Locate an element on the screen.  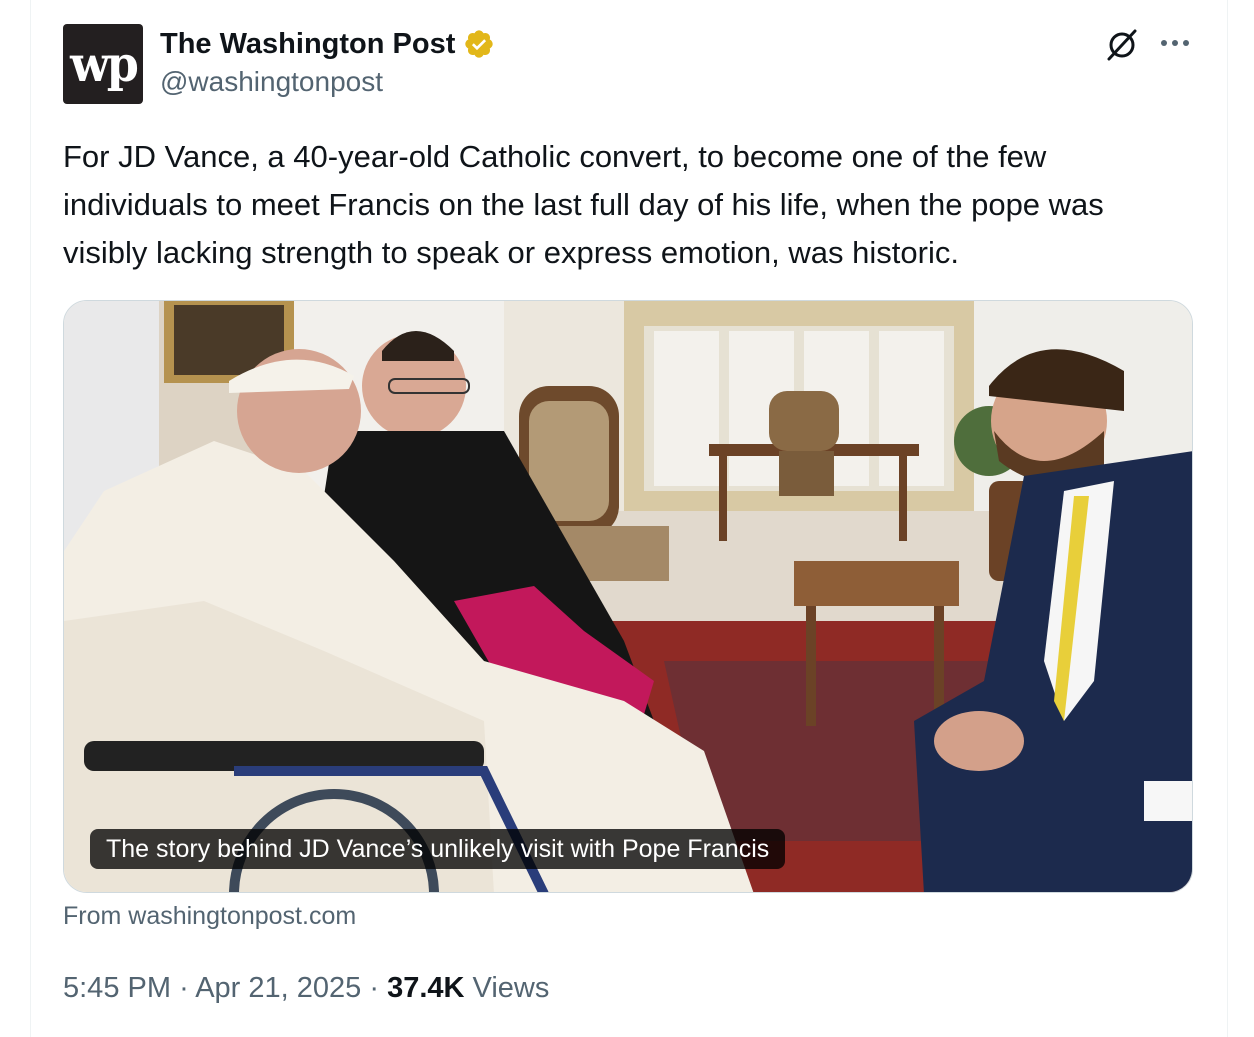
tweet-time: 5:45 PM is located at coordinates (117, 988).